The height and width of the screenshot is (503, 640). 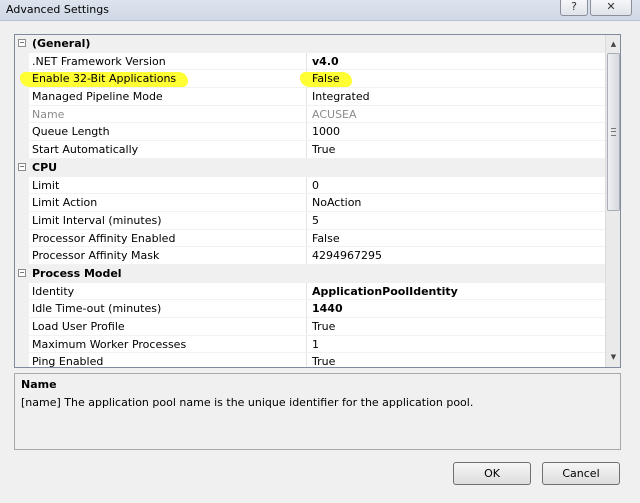 I want to click on grip-icon, so click(x=613, y=132).